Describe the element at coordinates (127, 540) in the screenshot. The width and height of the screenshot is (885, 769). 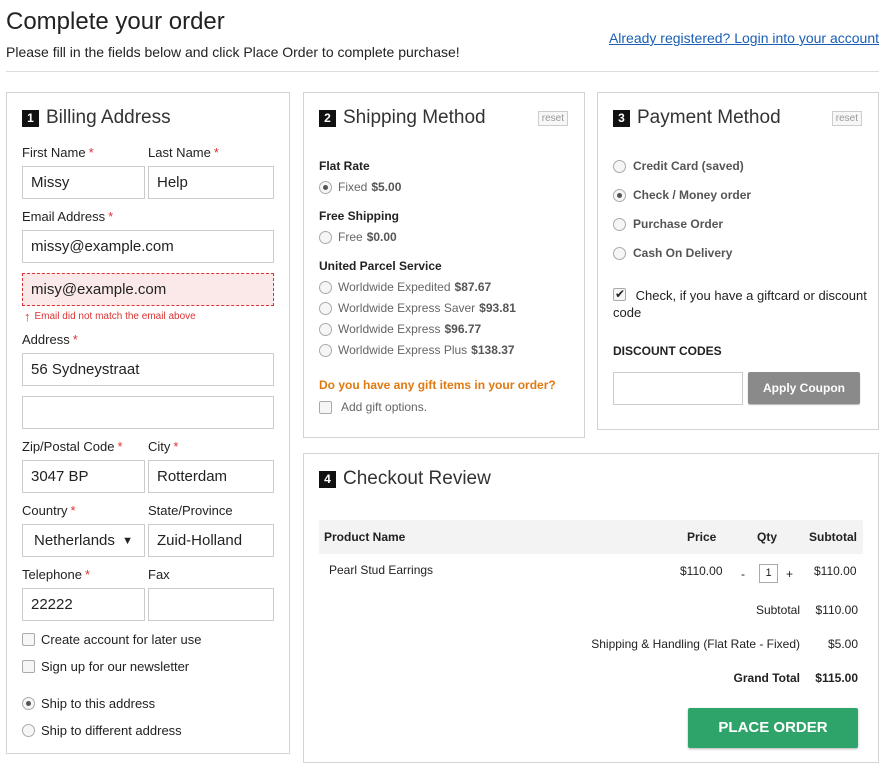
I see `caret-down-icon: ▼` at that location.